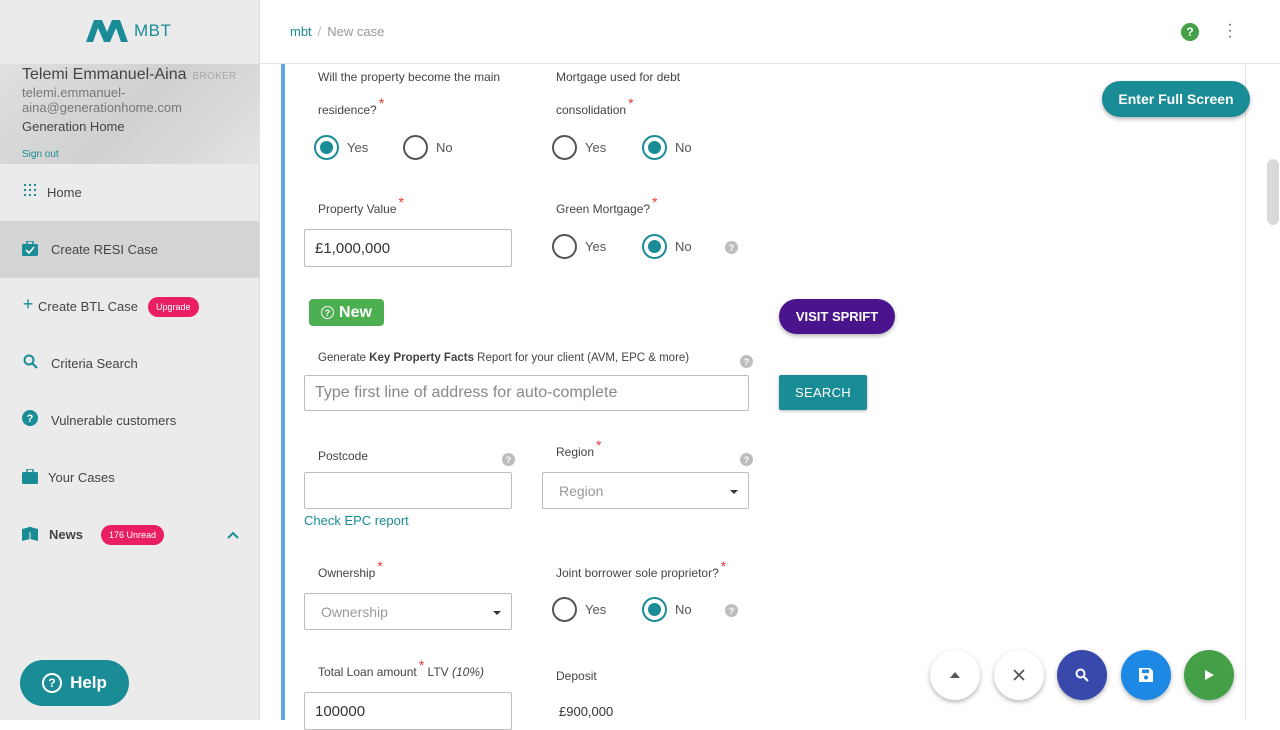 This screenshot has width=1280, height=730. I want to click on sidebar-item-label: Your Cases, so click(81, 477).